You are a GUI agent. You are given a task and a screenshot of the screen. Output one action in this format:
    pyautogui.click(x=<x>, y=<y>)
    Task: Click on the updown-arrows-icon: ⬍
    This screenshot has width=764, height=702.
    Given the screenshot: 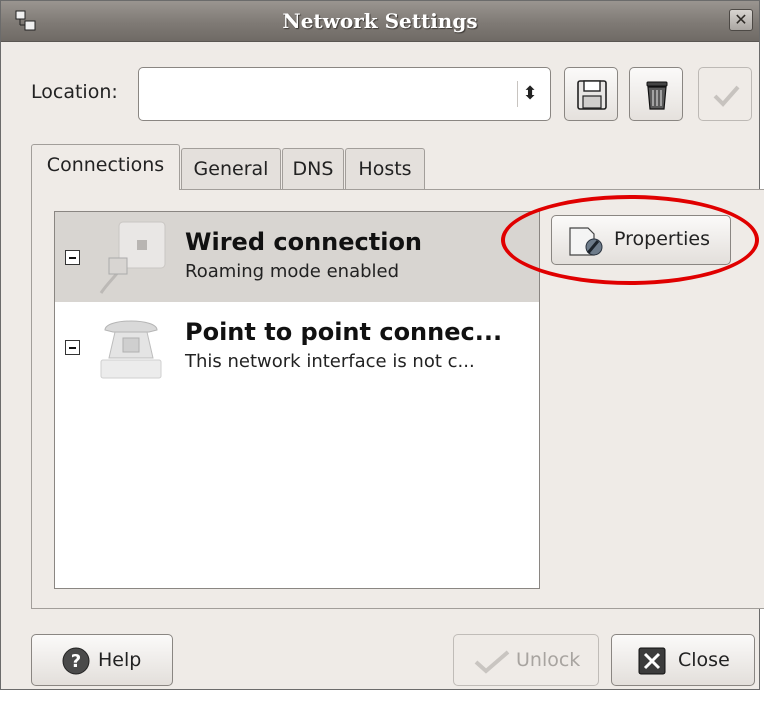 What is the action you would take?
    pyautogui.click(x=529, y=94)
    